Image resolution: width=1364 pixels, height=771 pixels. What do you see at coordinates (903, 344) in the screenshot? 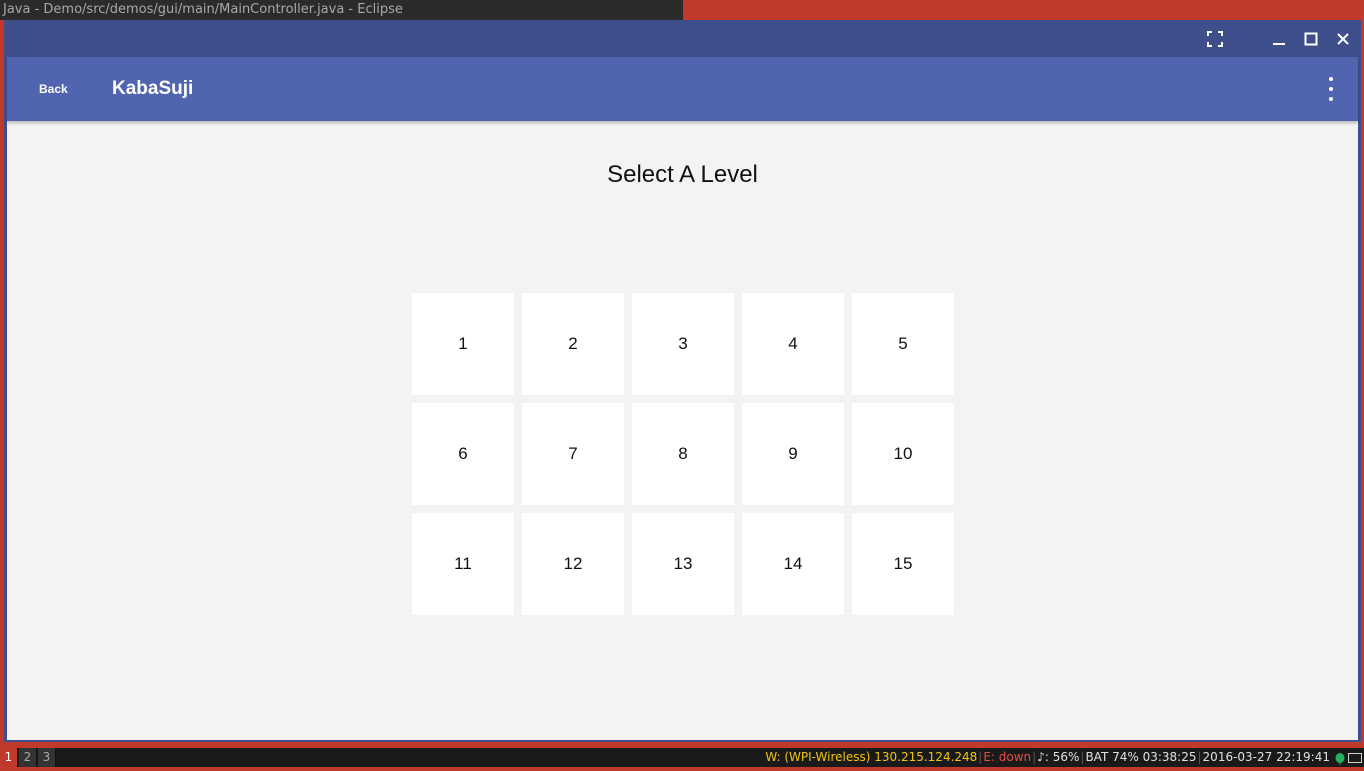
I see `level-button: 5` at bounding box center [903, 344].